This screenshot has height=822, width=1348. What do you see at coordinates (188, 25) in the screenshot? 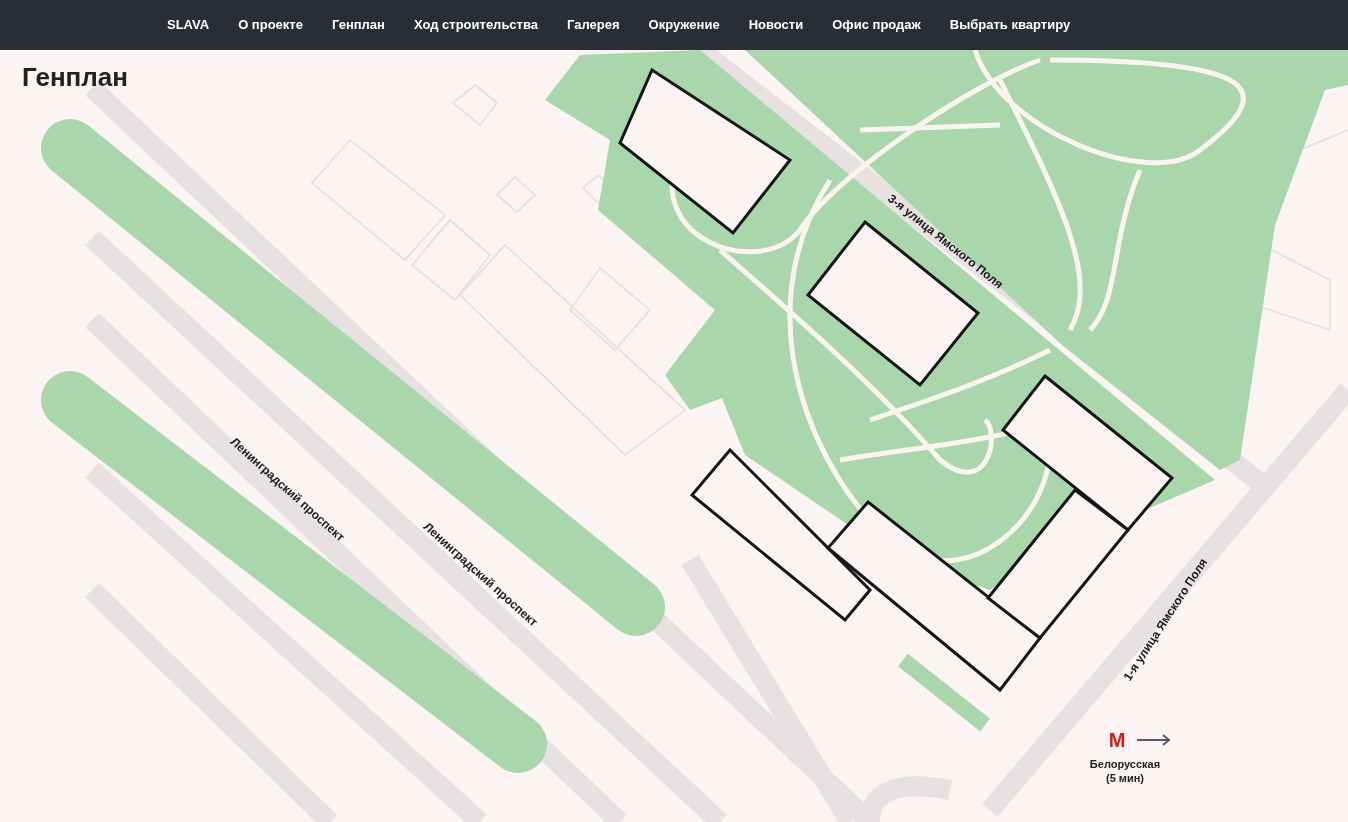
I see `nav-link: SLAVA` at bounding box center [188, 25].